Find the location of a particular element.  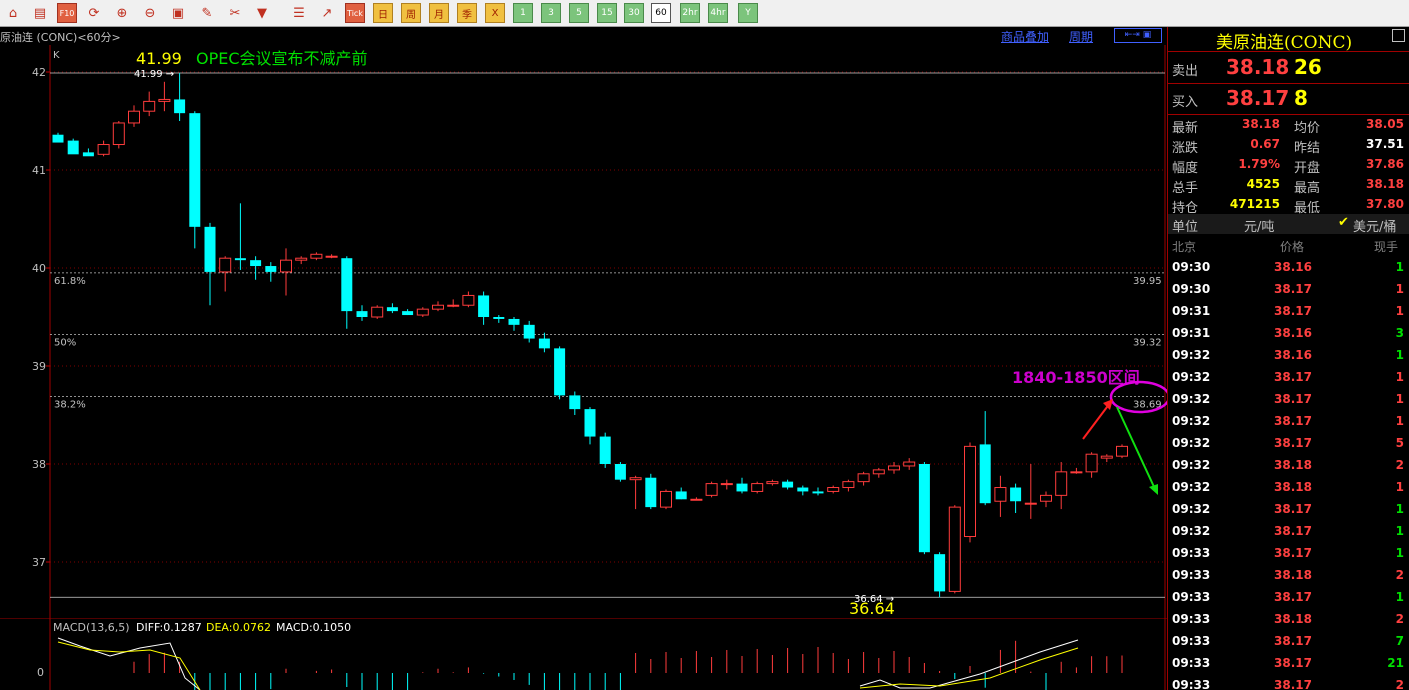

y-tick-label: 40 is located at coordinates (39, 268).